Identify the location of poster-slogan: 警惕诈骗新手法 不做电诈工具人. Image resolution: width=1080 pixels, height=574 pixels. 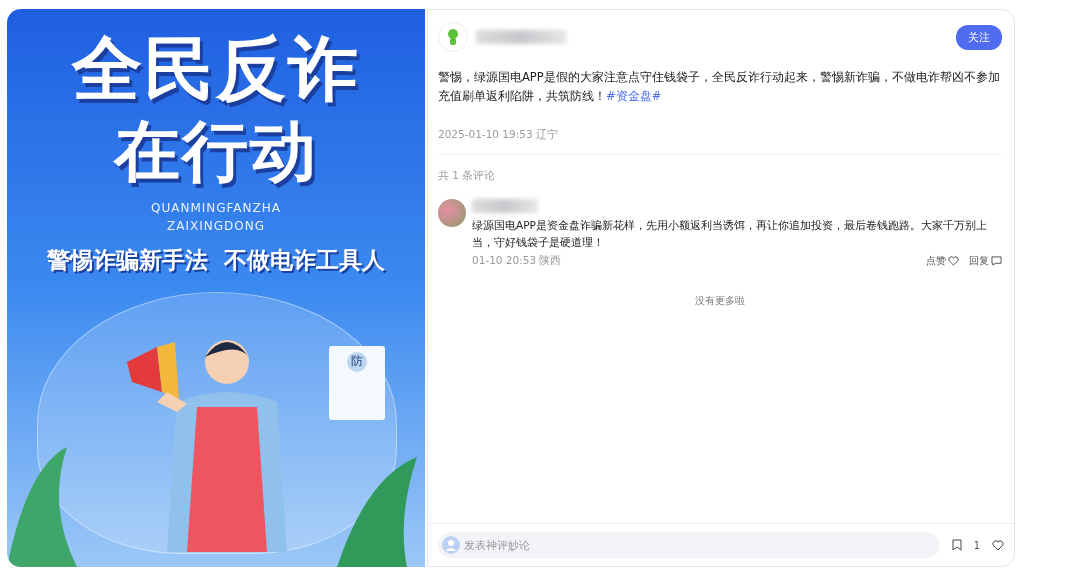
(216, 260).